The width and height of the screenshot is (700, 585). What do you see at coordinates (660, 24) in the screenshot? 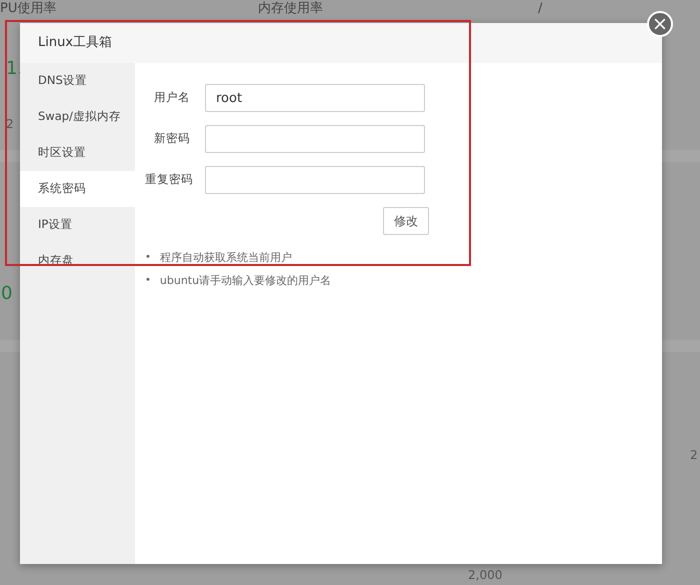
I see `close-button: ×` at bounding box center [660, 24].